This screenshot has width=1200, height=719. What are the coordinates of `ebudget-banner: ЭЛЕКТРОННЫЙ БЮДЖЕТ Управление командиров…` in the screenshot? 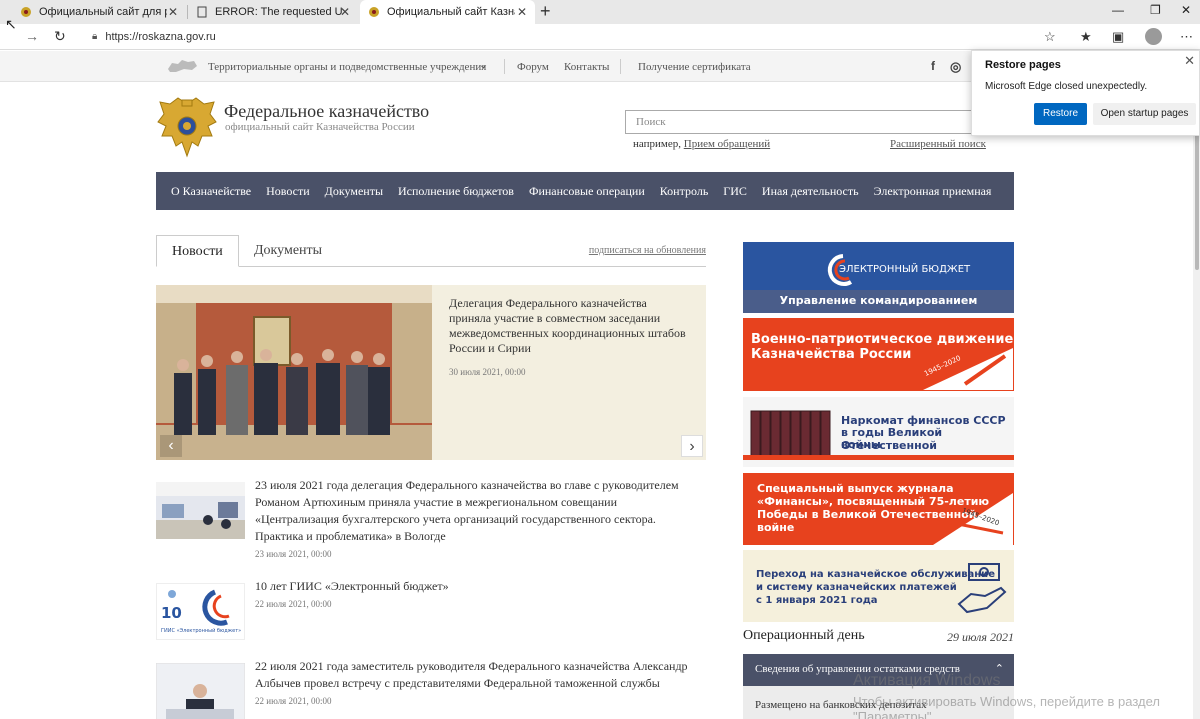 It's located at (878, 277).